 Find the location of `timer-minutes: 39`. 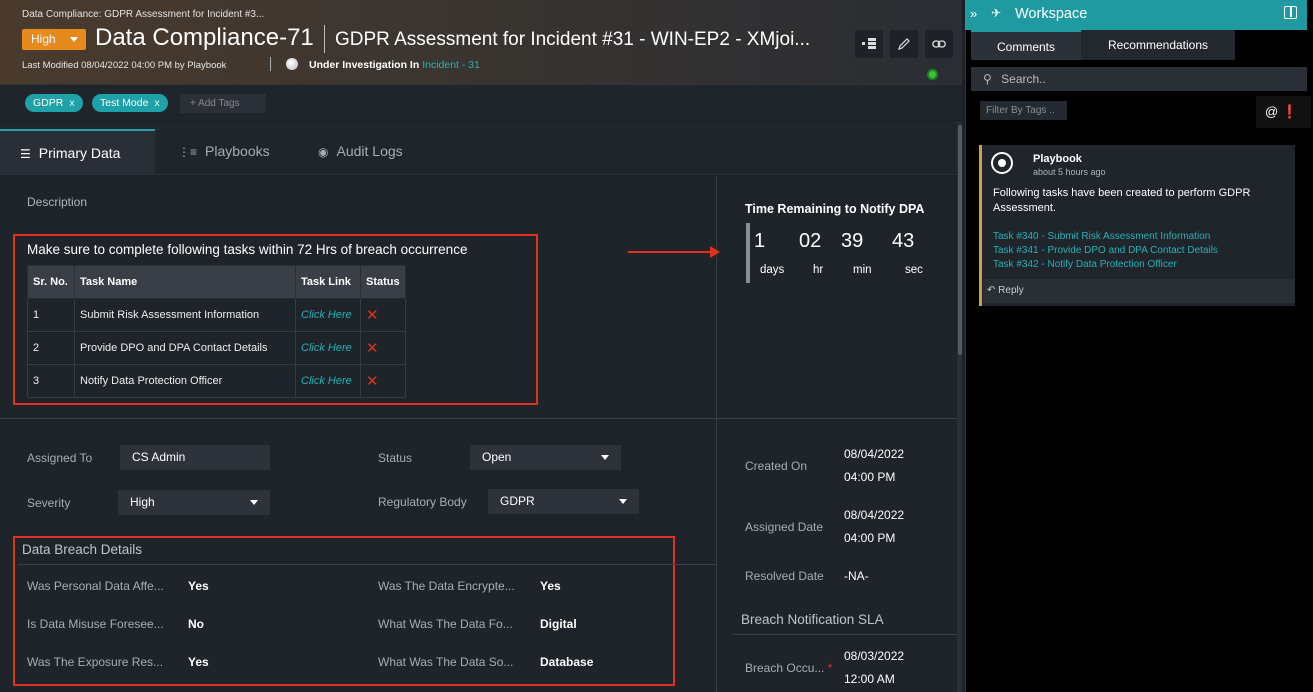

timer-minutes: 39 is located at coordinates (852, 241).